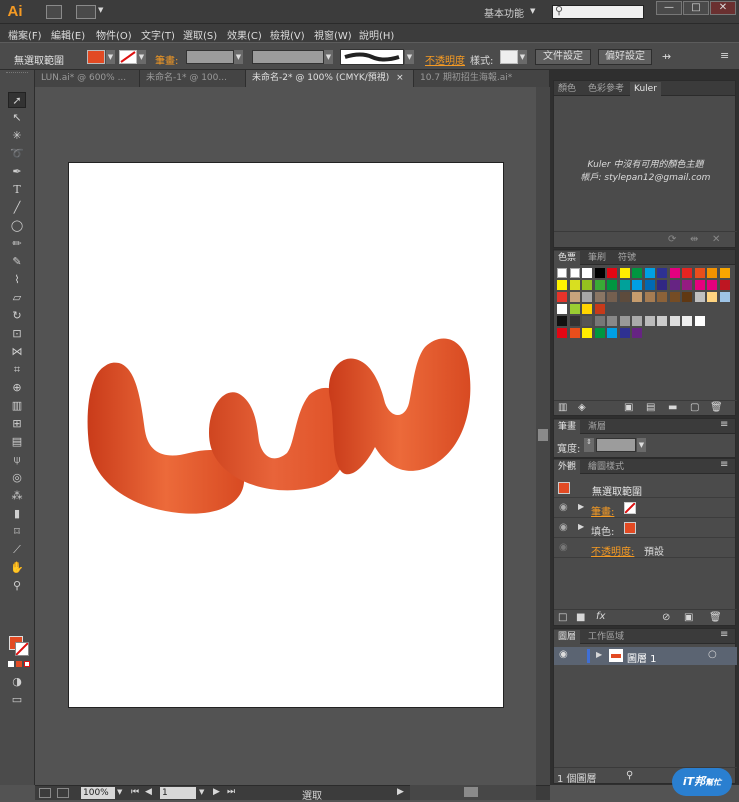 Image resolution: width=739 pixels, height=802 pixels. What do you see at coordinates (148, 792) in the screenshot?
I see `prev-artboard-icon: ◀` at bounding box center [148, 792].